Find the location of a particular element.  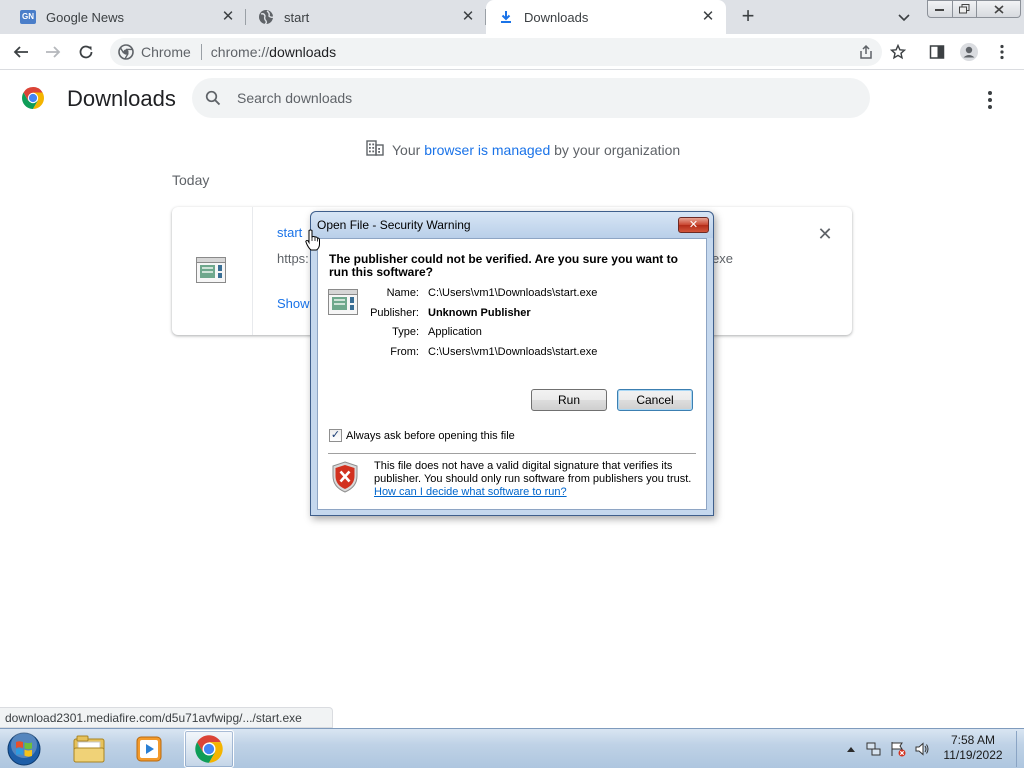

chevron-down-icon is located at coordinates (904, 17).